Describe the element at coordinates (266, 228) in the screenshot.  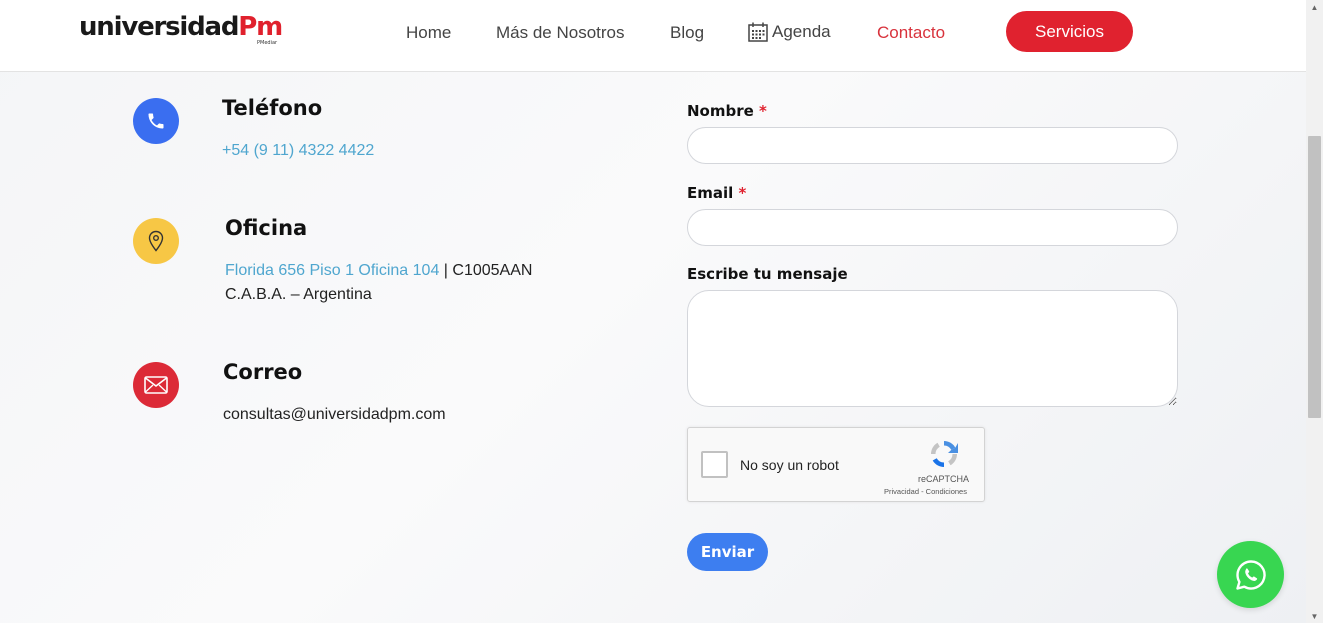
I see `office-title: Oficina` at that location.